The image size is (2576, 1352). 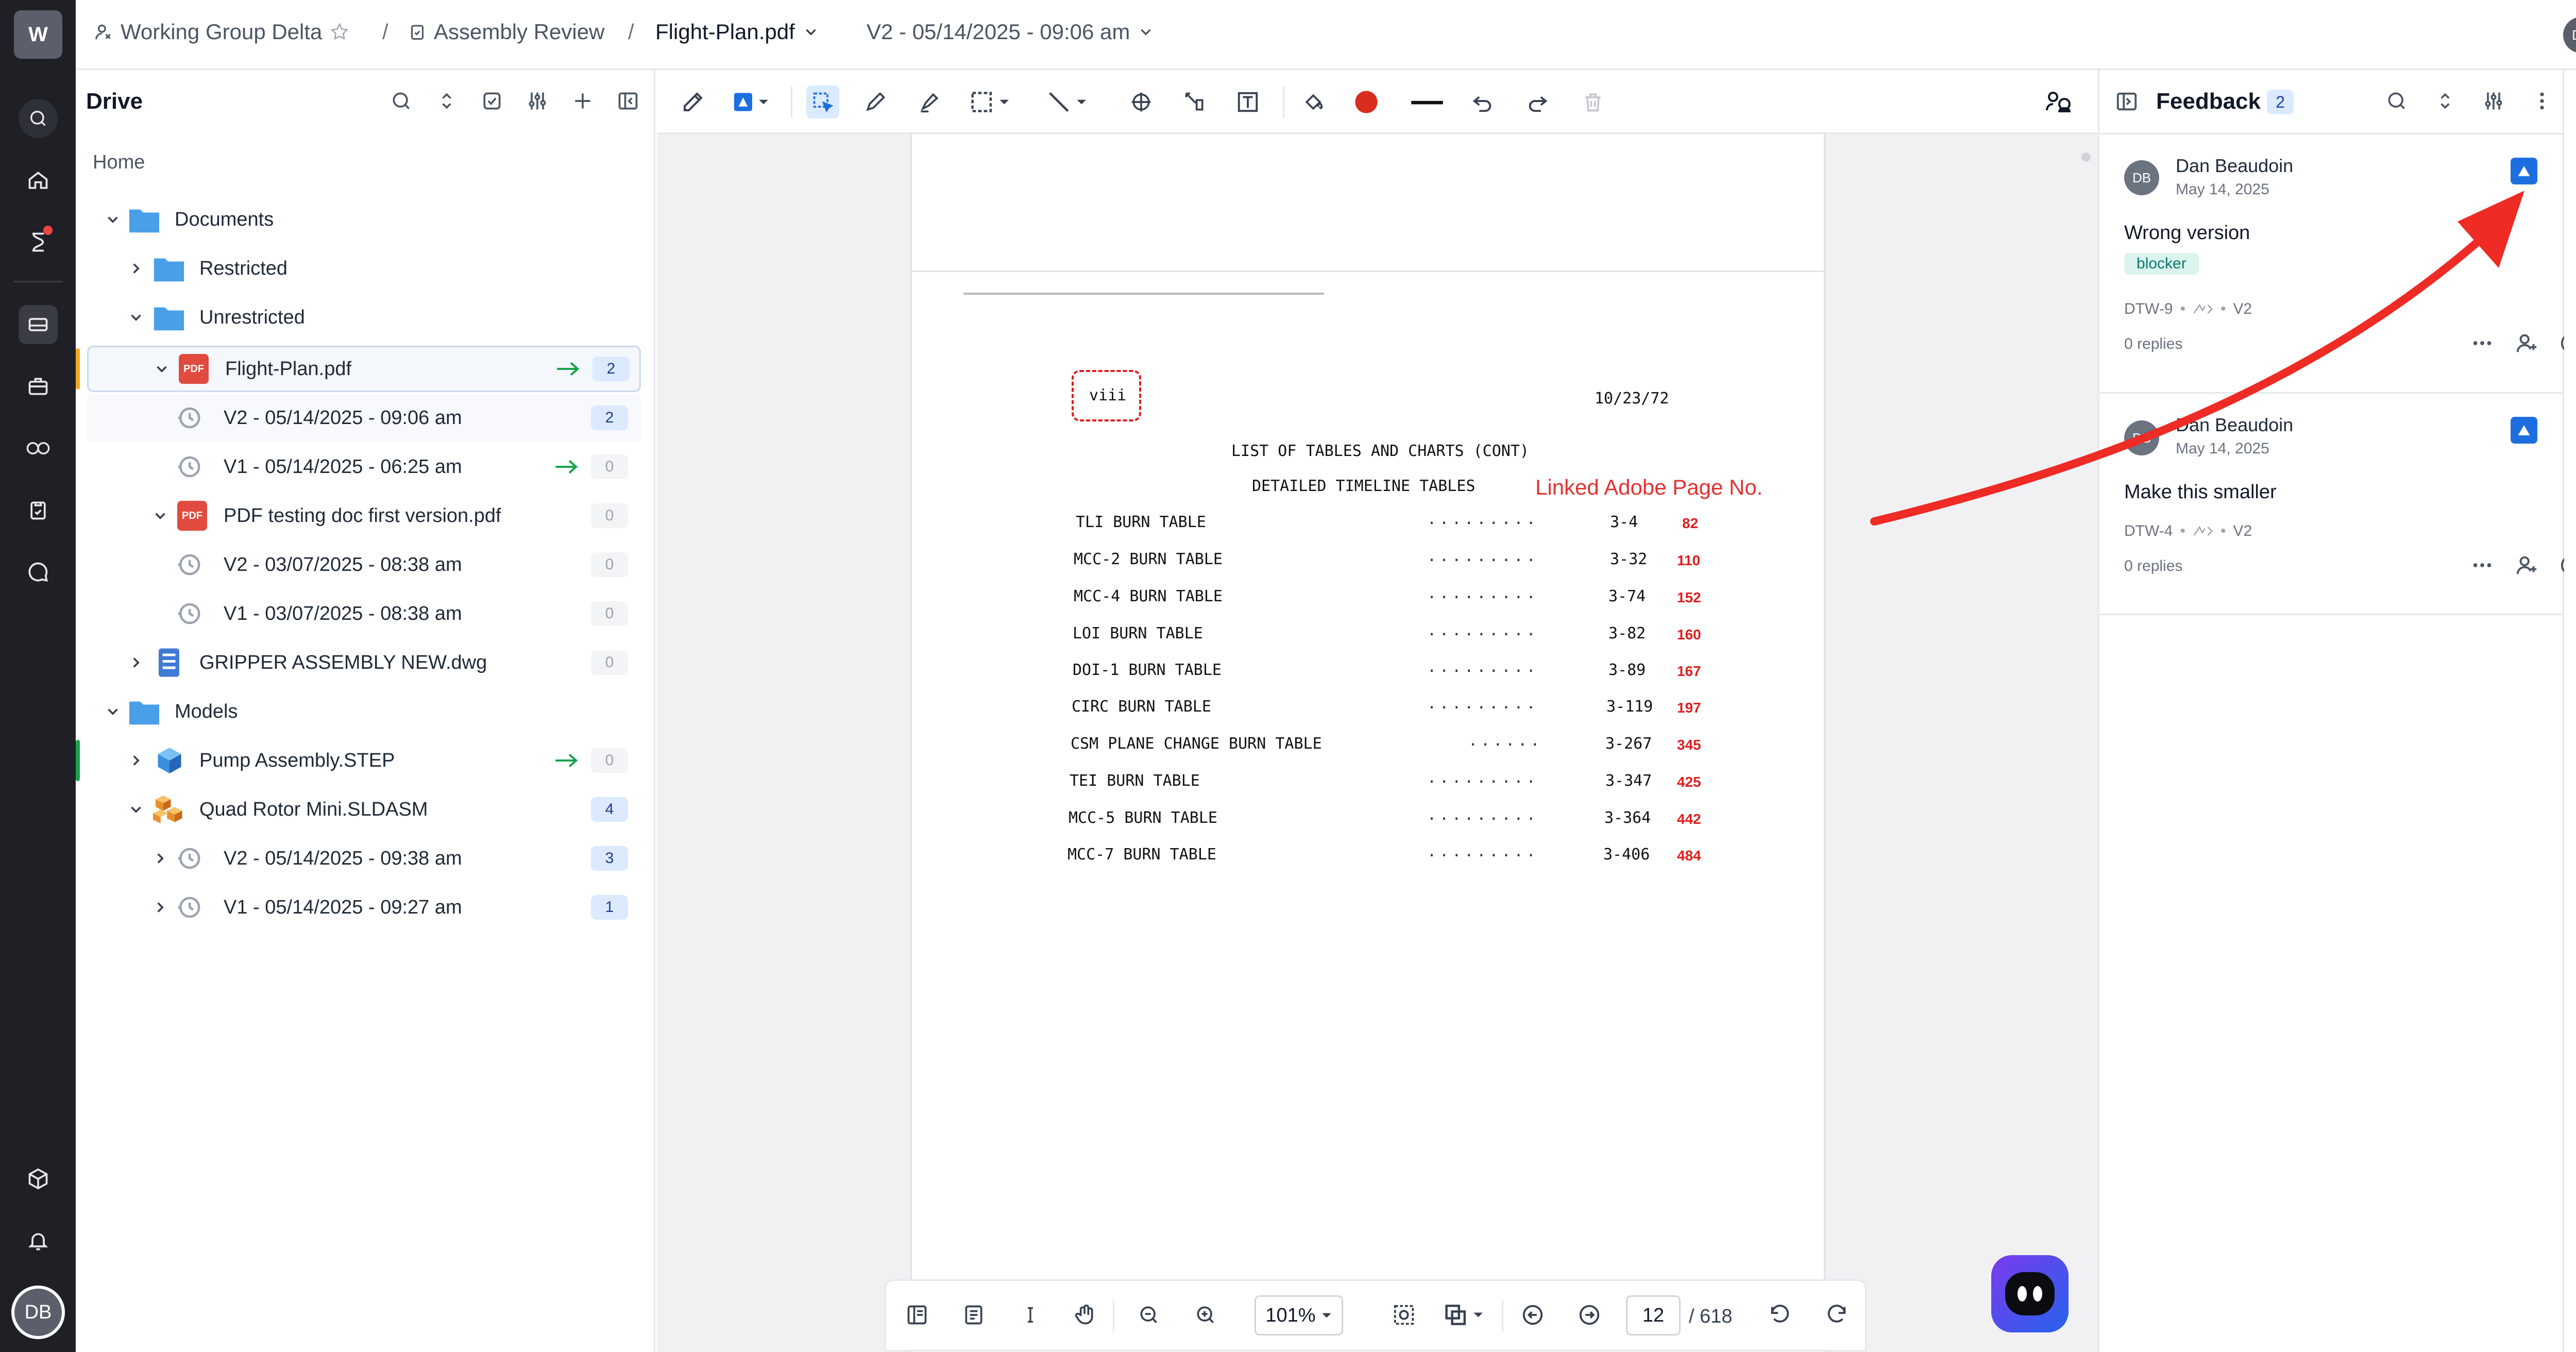 What do you see at coordinates (506, 32) in the screenshot?
I see `breadcrumb-project: Assembly Review` at bounding box center [506, 32].